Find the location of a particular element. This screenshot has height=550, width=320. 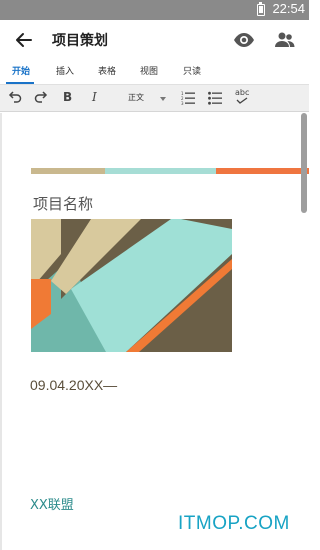

spellcheck-icon: abc is located at coordinates (242, 97).